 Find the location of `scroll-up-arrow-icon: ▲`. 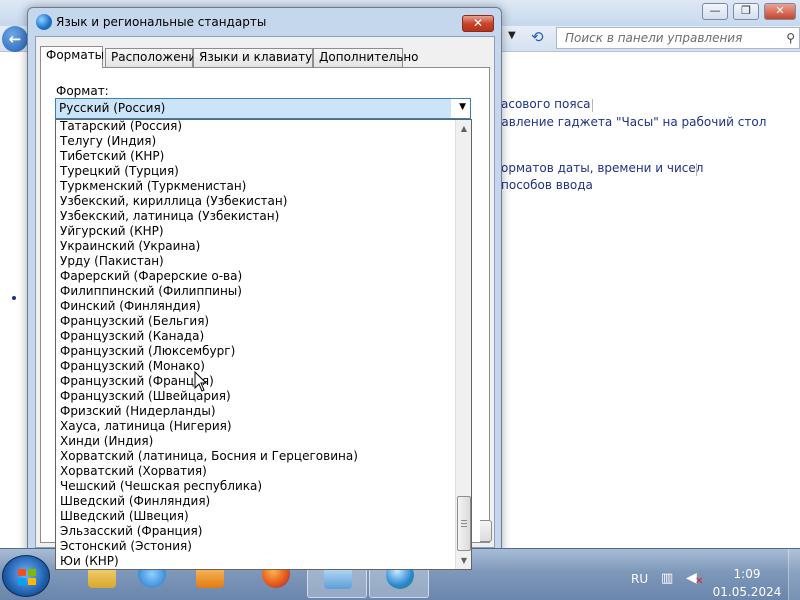

scroll-up-arrow-icon: ▲ is located at coordinates (463, 128).